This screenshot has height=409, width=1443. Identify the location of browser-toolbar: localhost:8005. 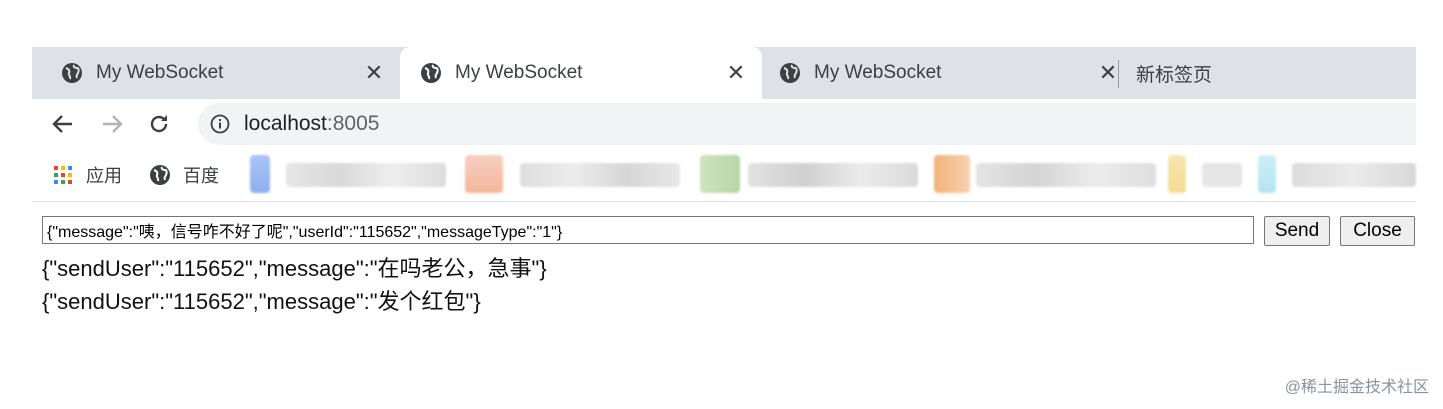
(724, 124).